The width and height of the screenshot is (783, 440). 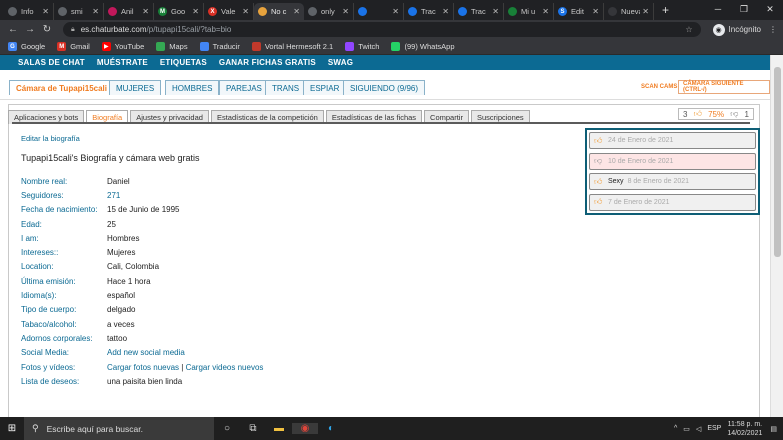 I want to click on tab-mujeres: MUJERES, so click(x=135, y=87).